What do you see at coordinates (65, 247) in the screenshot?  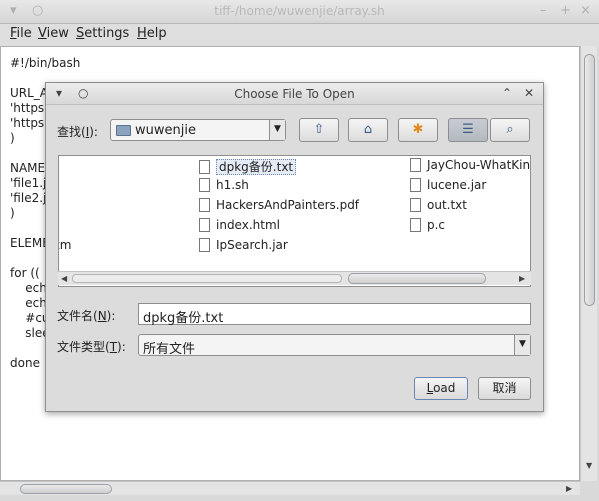 I see `list-item: tm` at bounding box center [65, 247].